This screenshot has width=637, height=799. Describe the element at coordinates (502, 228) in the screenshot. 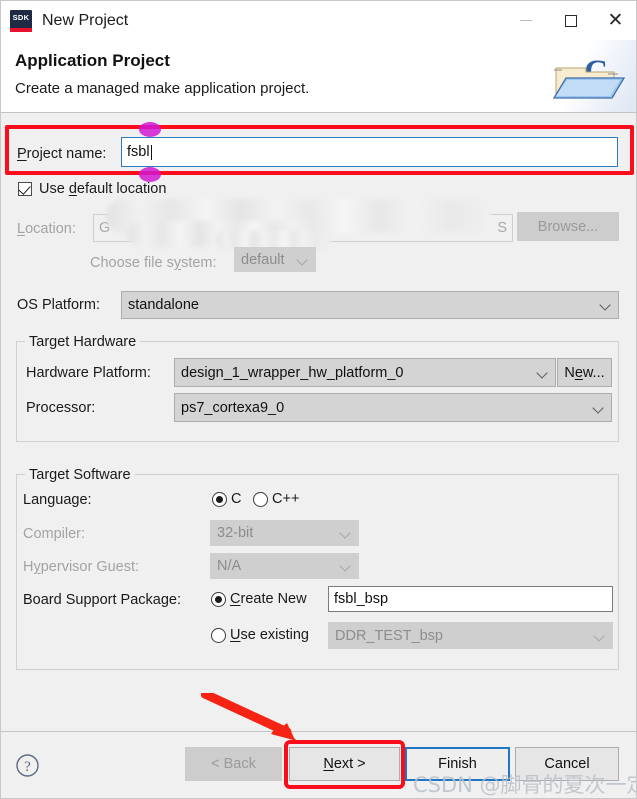

I see `location-value-suffix: S` at that location.